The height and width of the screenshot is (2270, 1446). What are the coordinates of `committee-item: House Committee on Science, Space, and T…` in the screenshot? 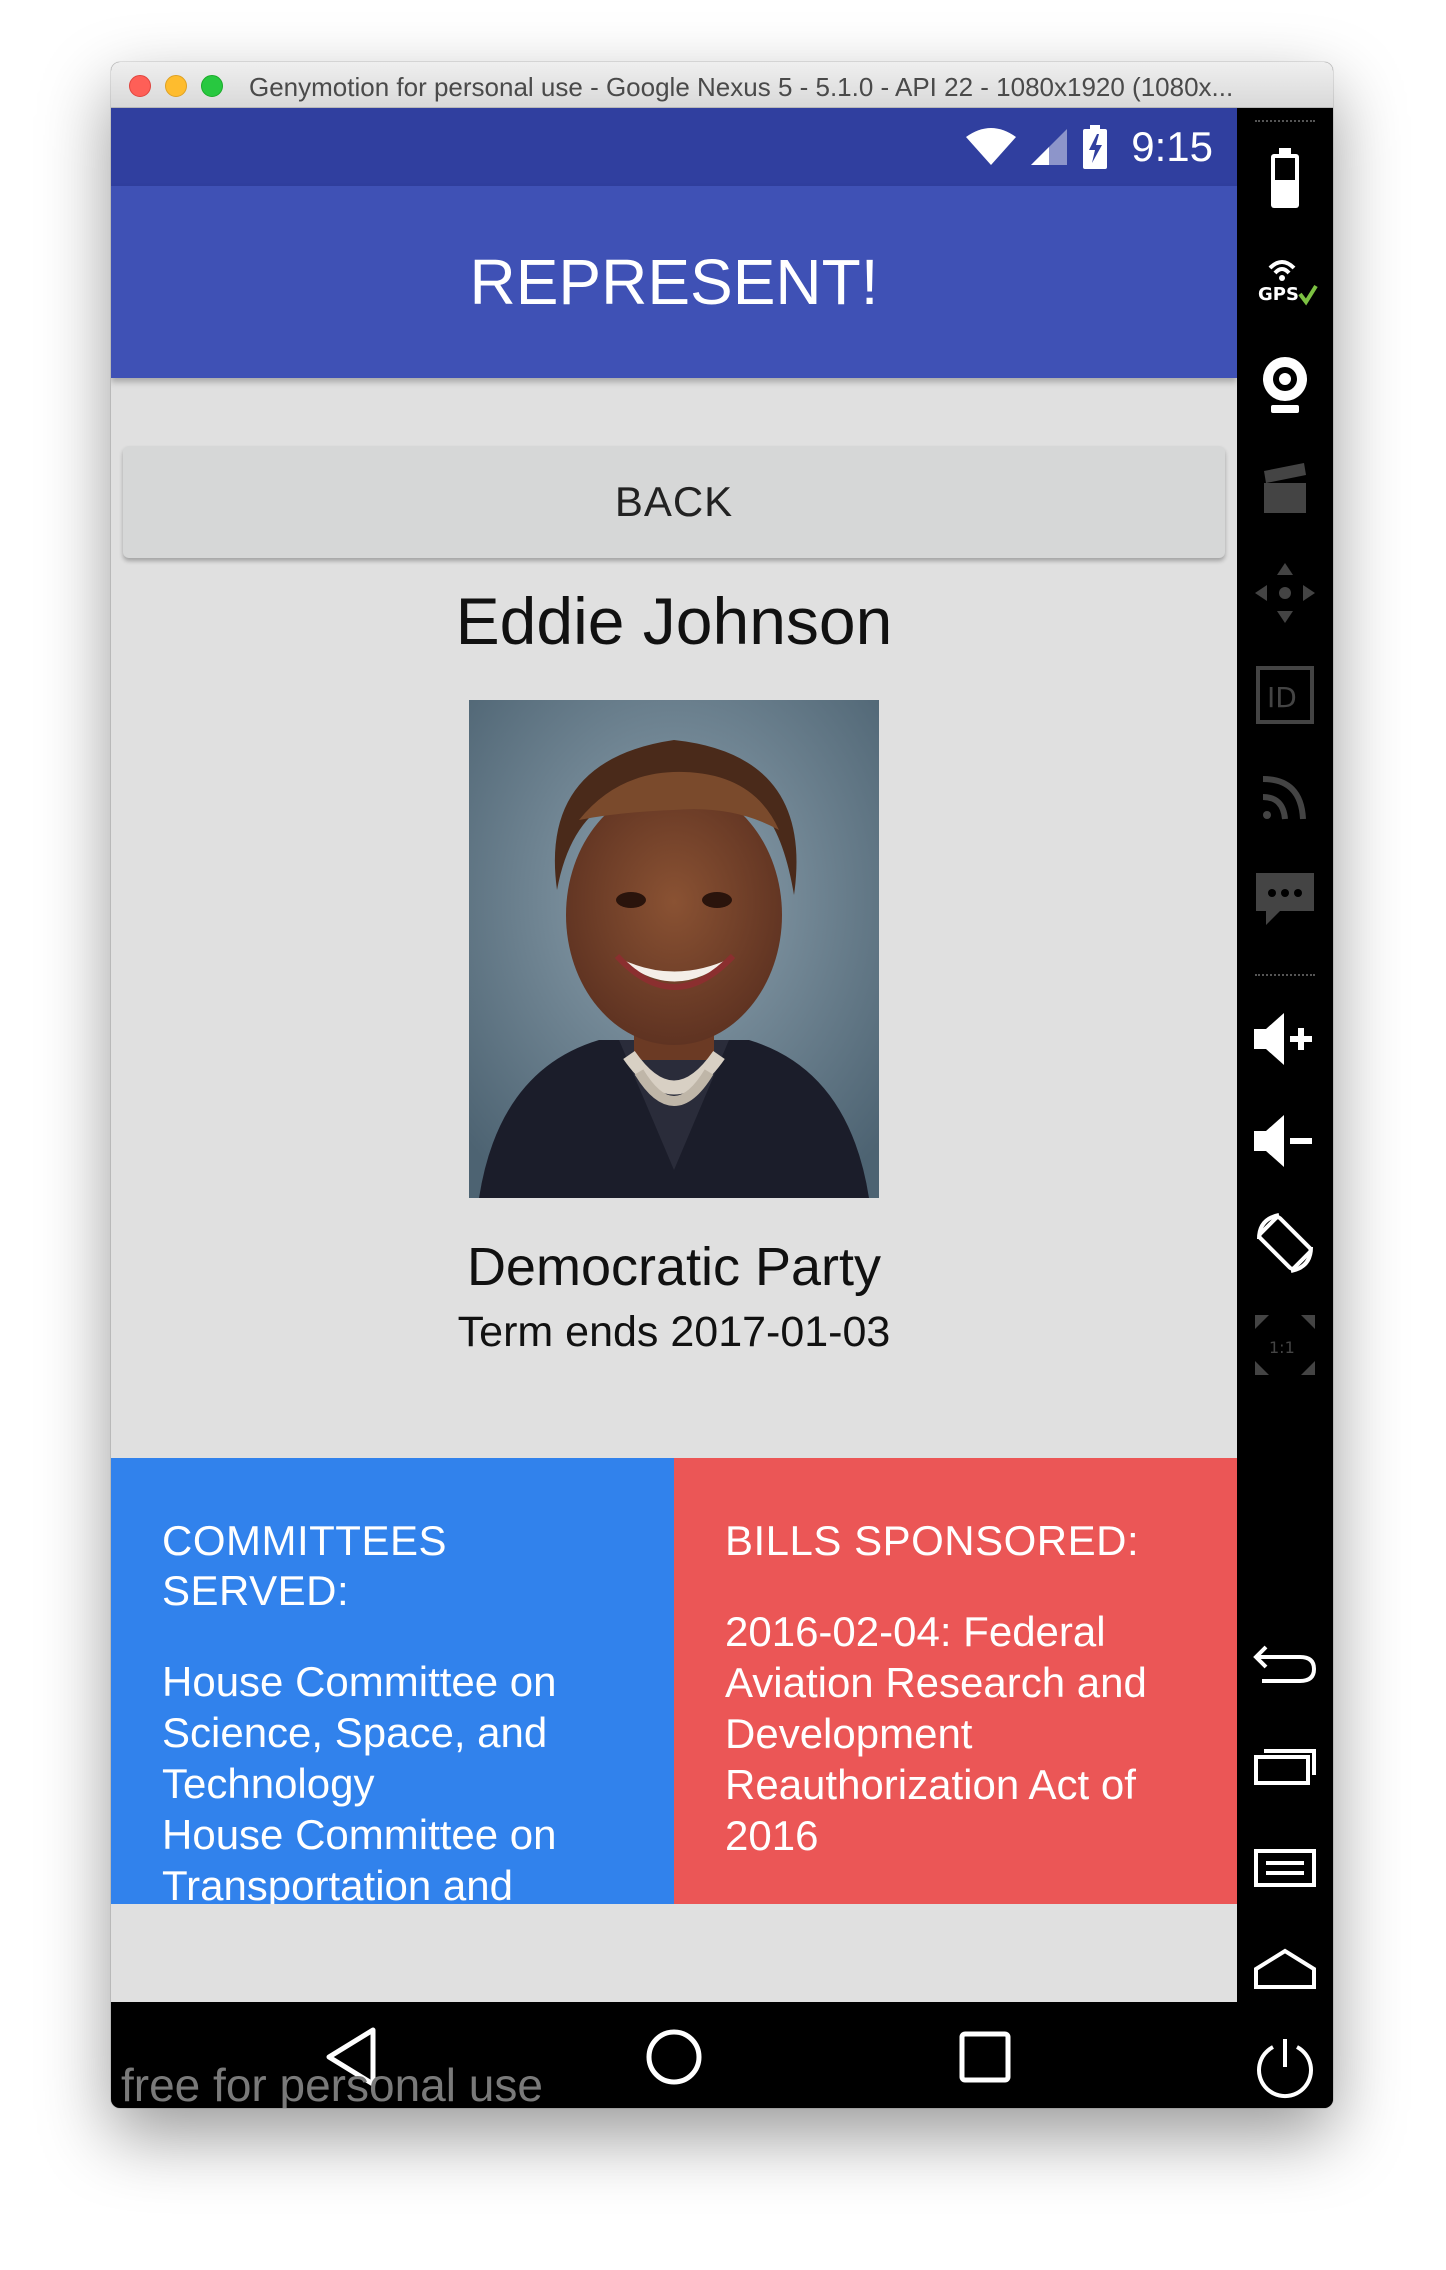 It's located at (359, 1732).